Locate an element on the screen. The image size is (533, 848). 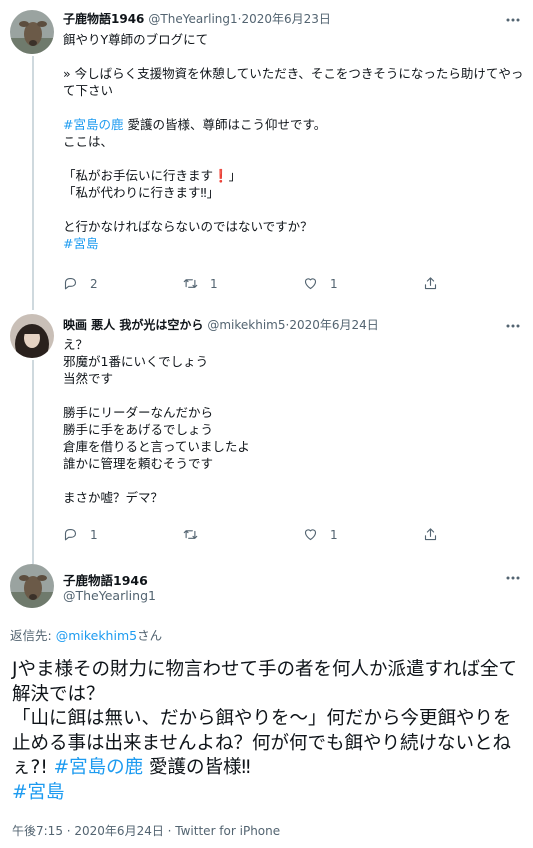
tweet-metadata: 午後7:15 · 2020年6月24日 · Twitter for iPhone is located at coordinates (146, 830).